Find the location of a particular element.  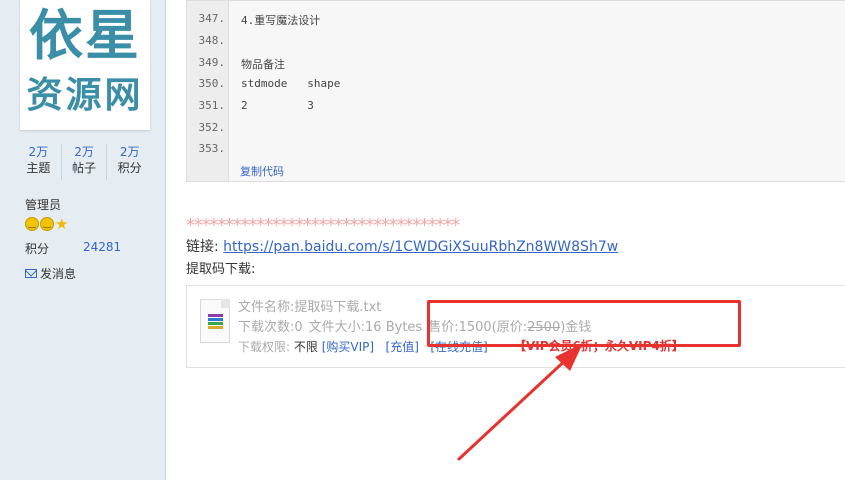

line-number: 351. is located at coordinates (212, 105).